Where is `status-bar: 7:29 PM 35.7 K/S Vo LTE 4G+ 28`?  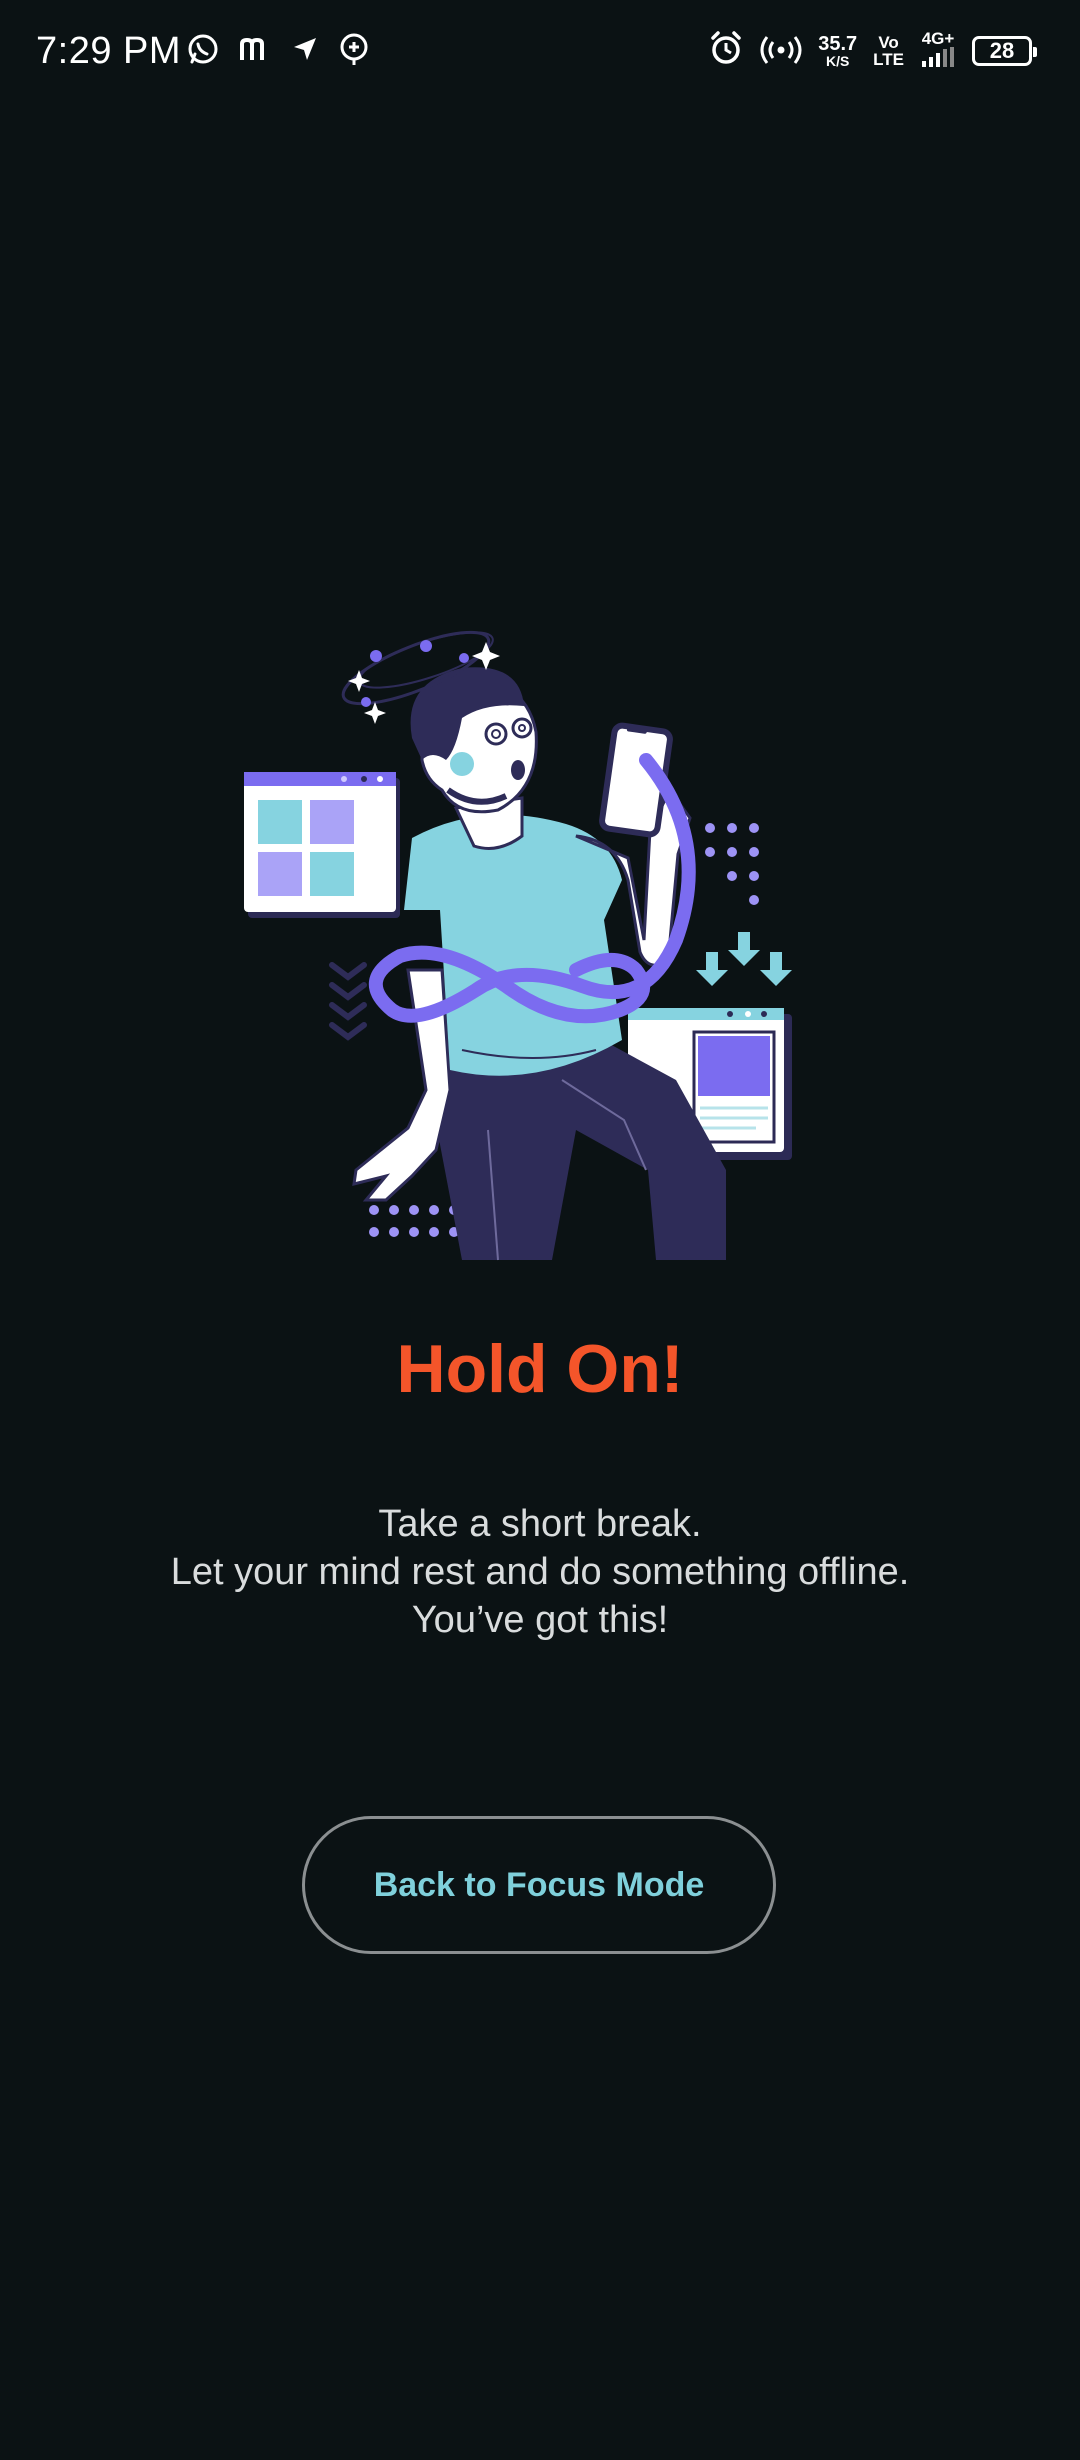 status-bar: 7:29 PM 35.7 K/S Vo LTE 4G+ 28 is located at coordinates (540, 55).